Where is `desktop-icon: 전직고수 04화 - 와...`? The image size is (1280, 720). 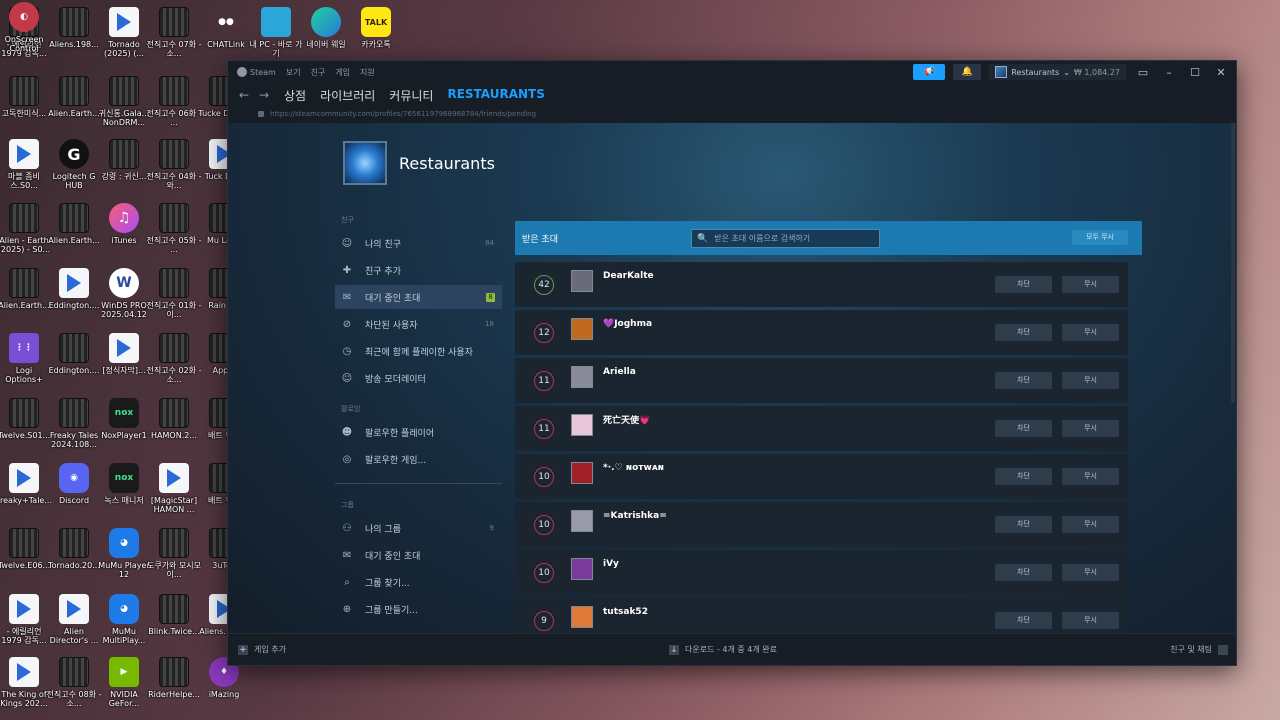 desktop-icon: 전직고수 04화 - 와... is located at coordinates (174, 169).